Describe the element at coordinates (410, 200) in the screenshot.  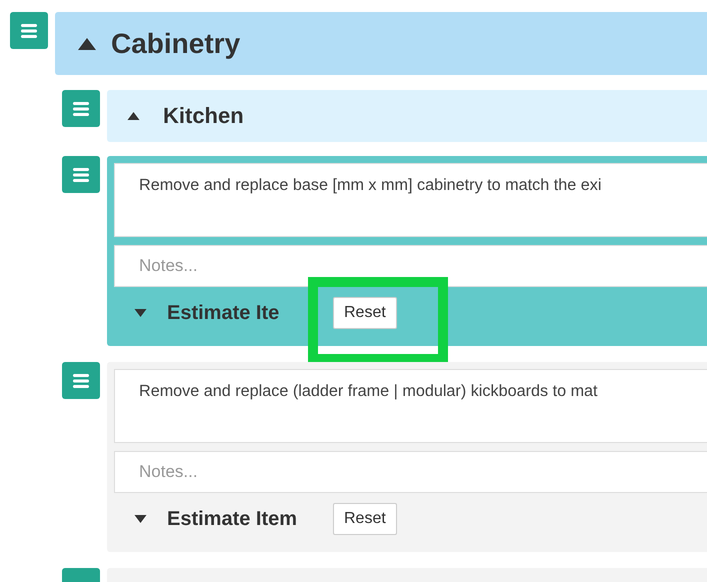
I see `description-field: Remove and replace base [mm x mm] cabinetry to match the exi` at that location.